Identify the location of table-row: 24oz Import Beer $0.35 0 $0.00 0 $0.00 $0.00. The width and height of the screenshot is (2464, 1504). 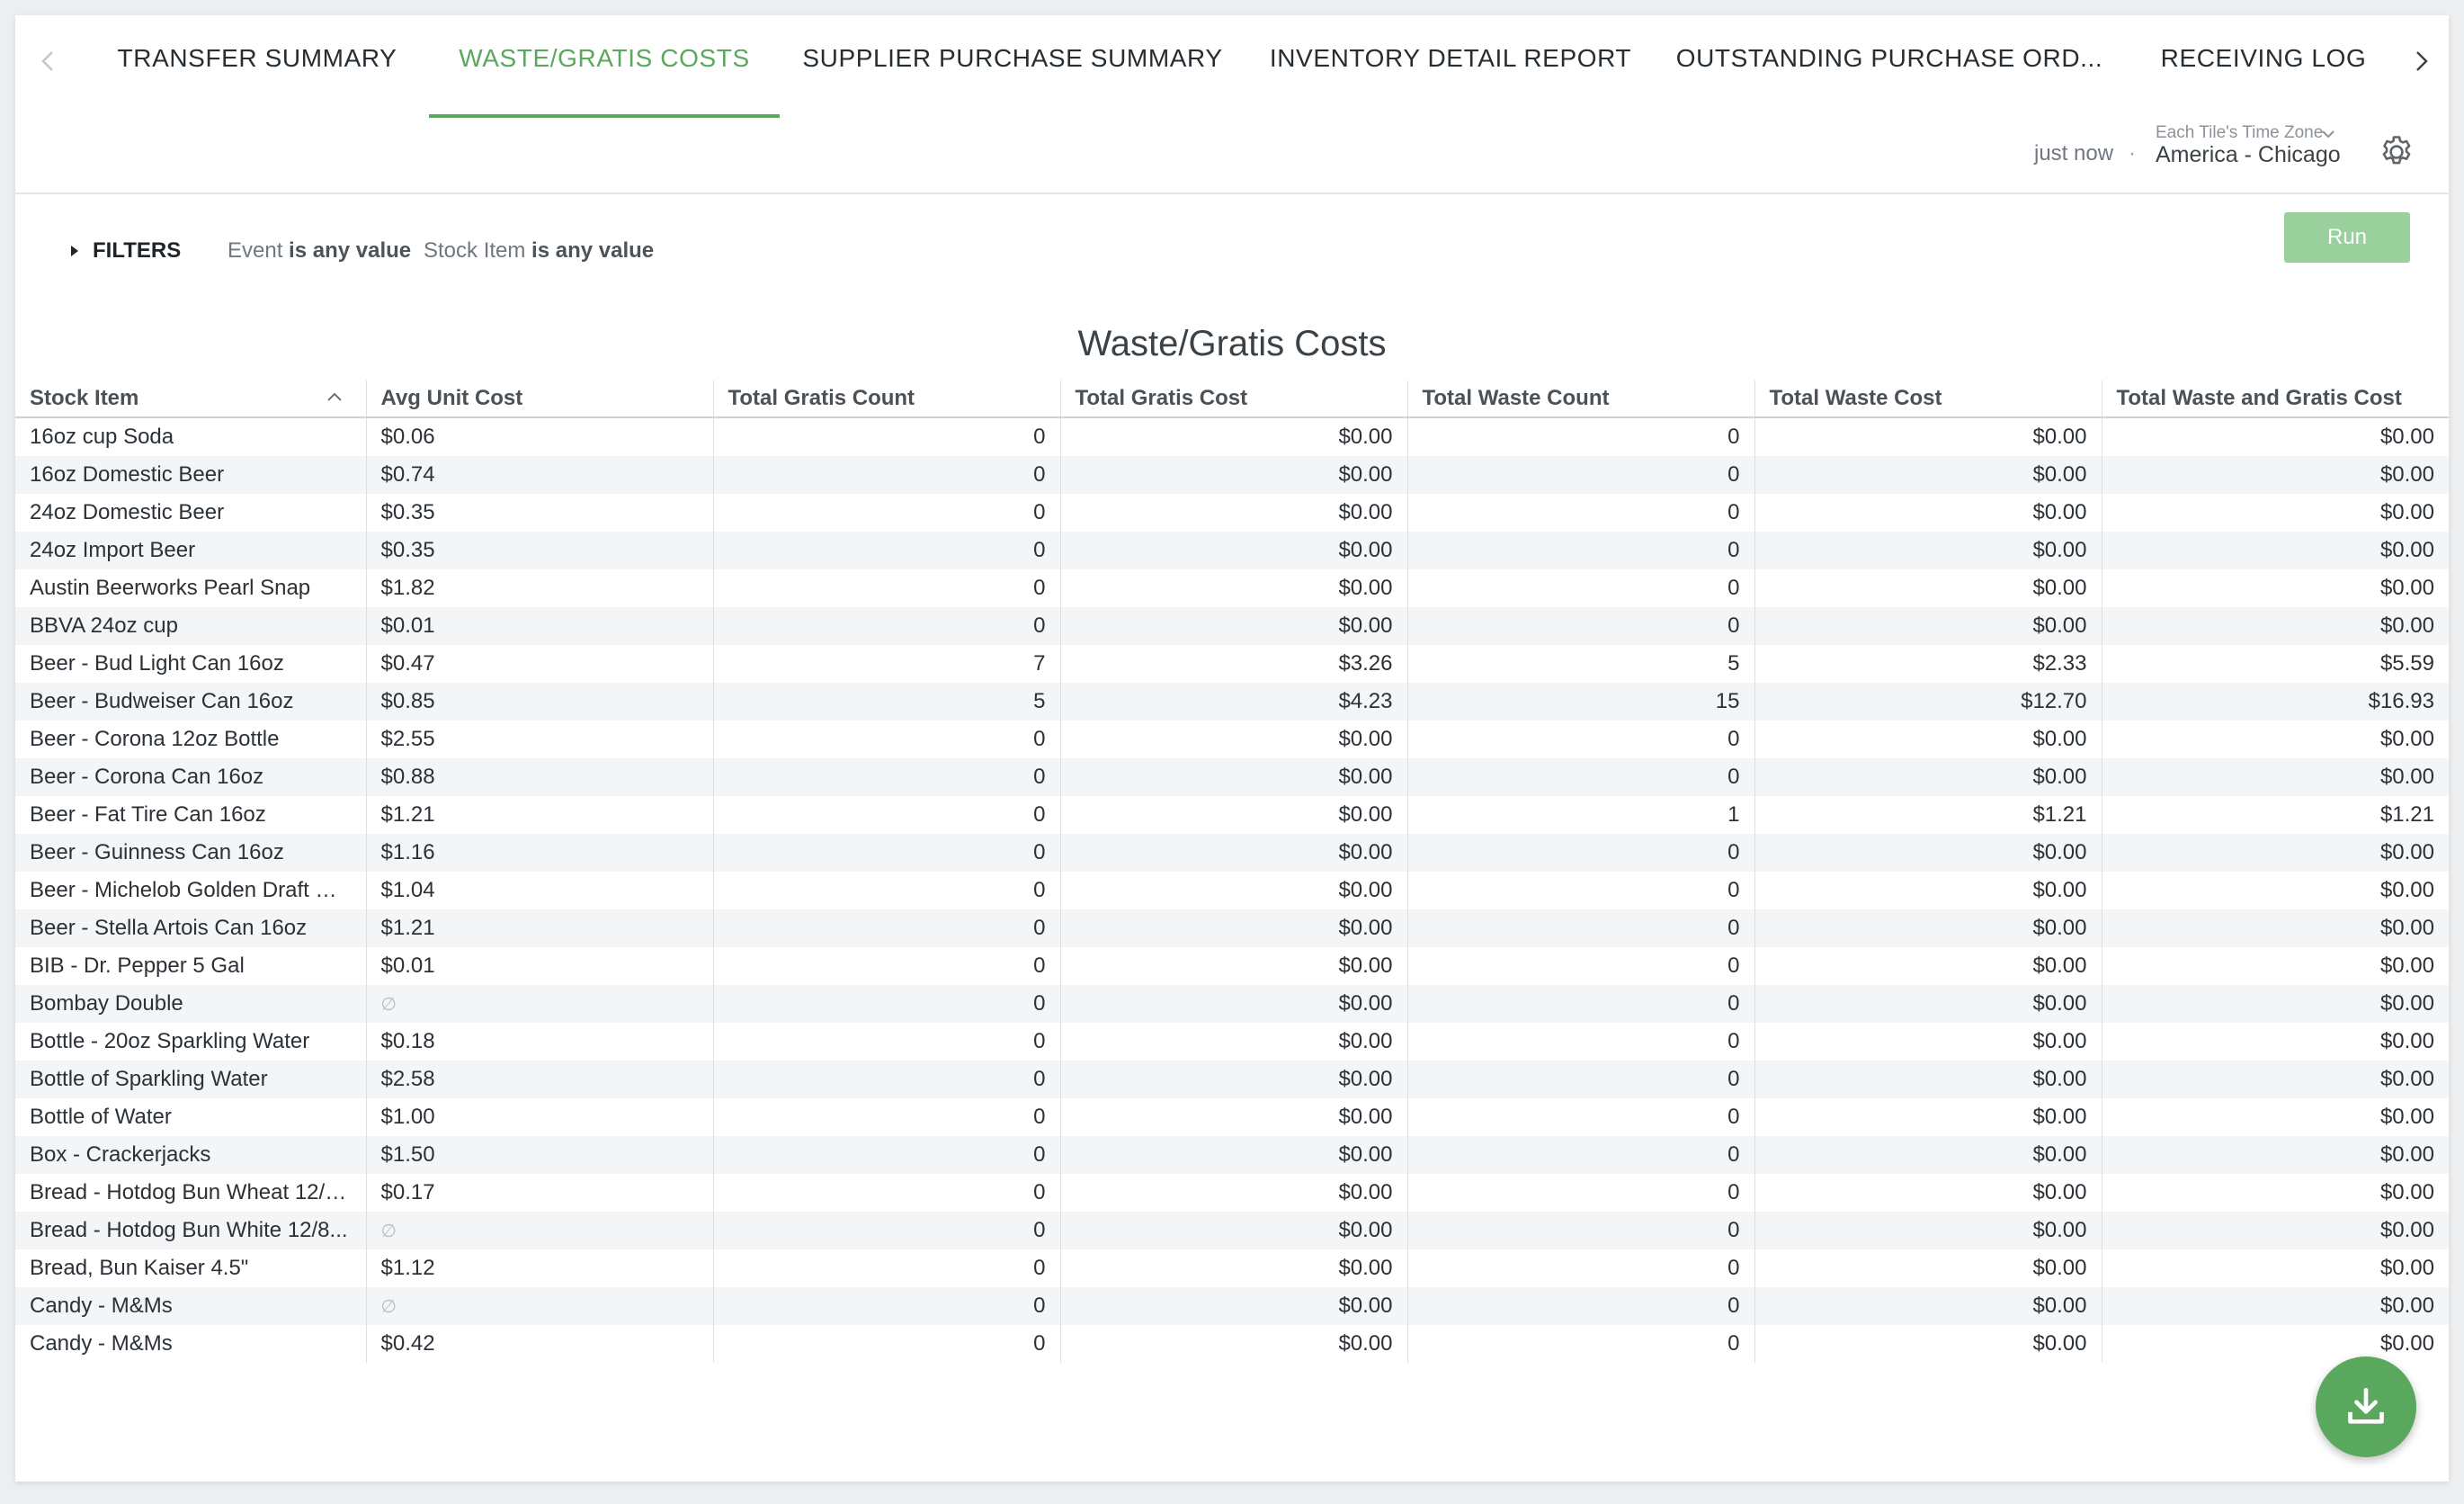
(1232, 550).